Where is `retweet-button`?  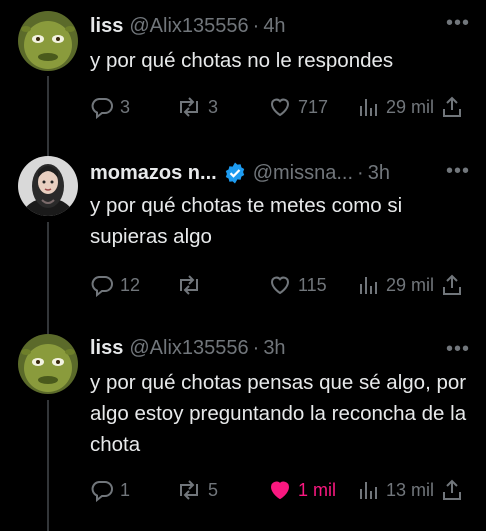
retweet-button is located at coordinates (192, 285).